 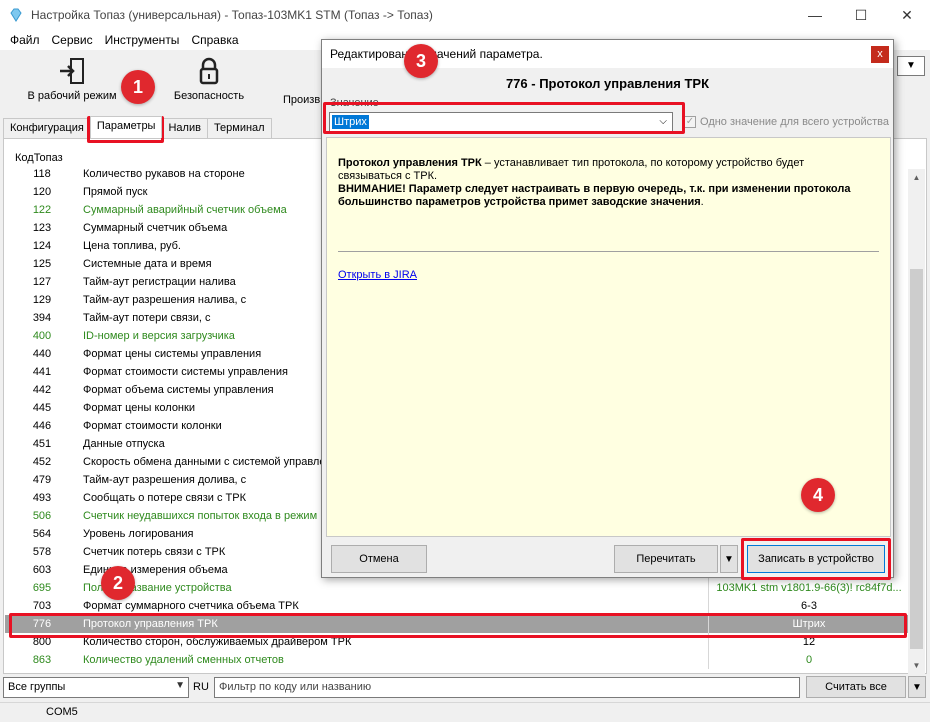 What do you see at coordinates (191, 606) in the screenshot?
I see `row-name: Формат суммарного счетчика объема ТРК` at bounding box center [191, 606].